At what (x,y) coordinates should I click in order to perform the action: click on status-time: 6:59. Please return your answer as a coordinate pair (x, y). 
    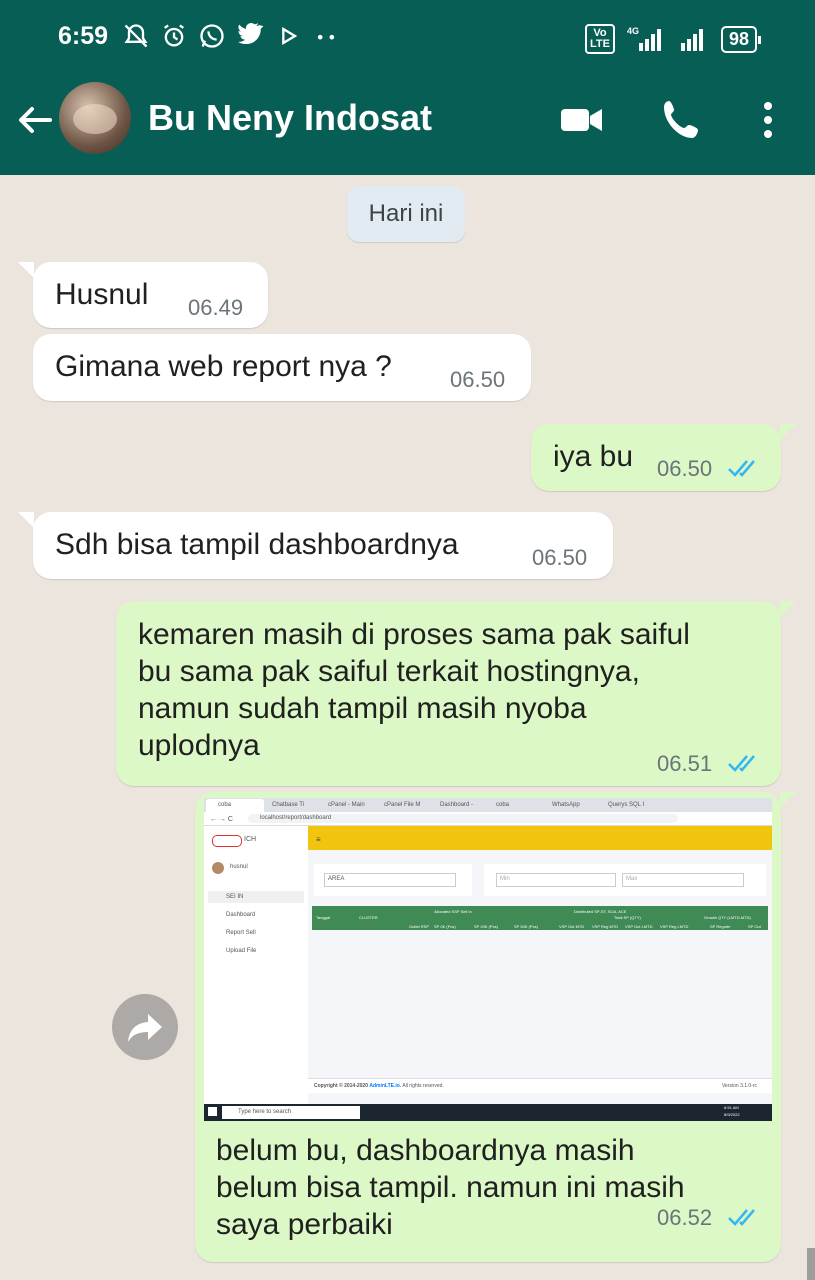
    Looking at the image, I should click on (83, 36).